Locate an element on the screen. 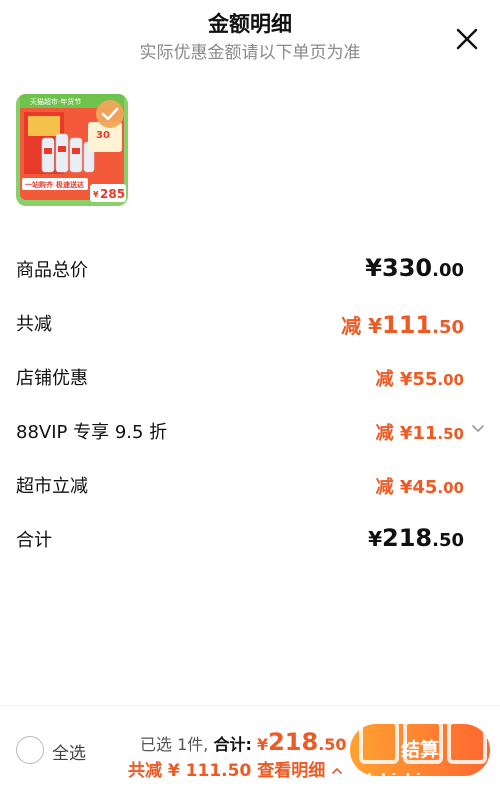 This screenshot has width=500, height=791. row-label: 合计 is located at coordinates (34, 540).